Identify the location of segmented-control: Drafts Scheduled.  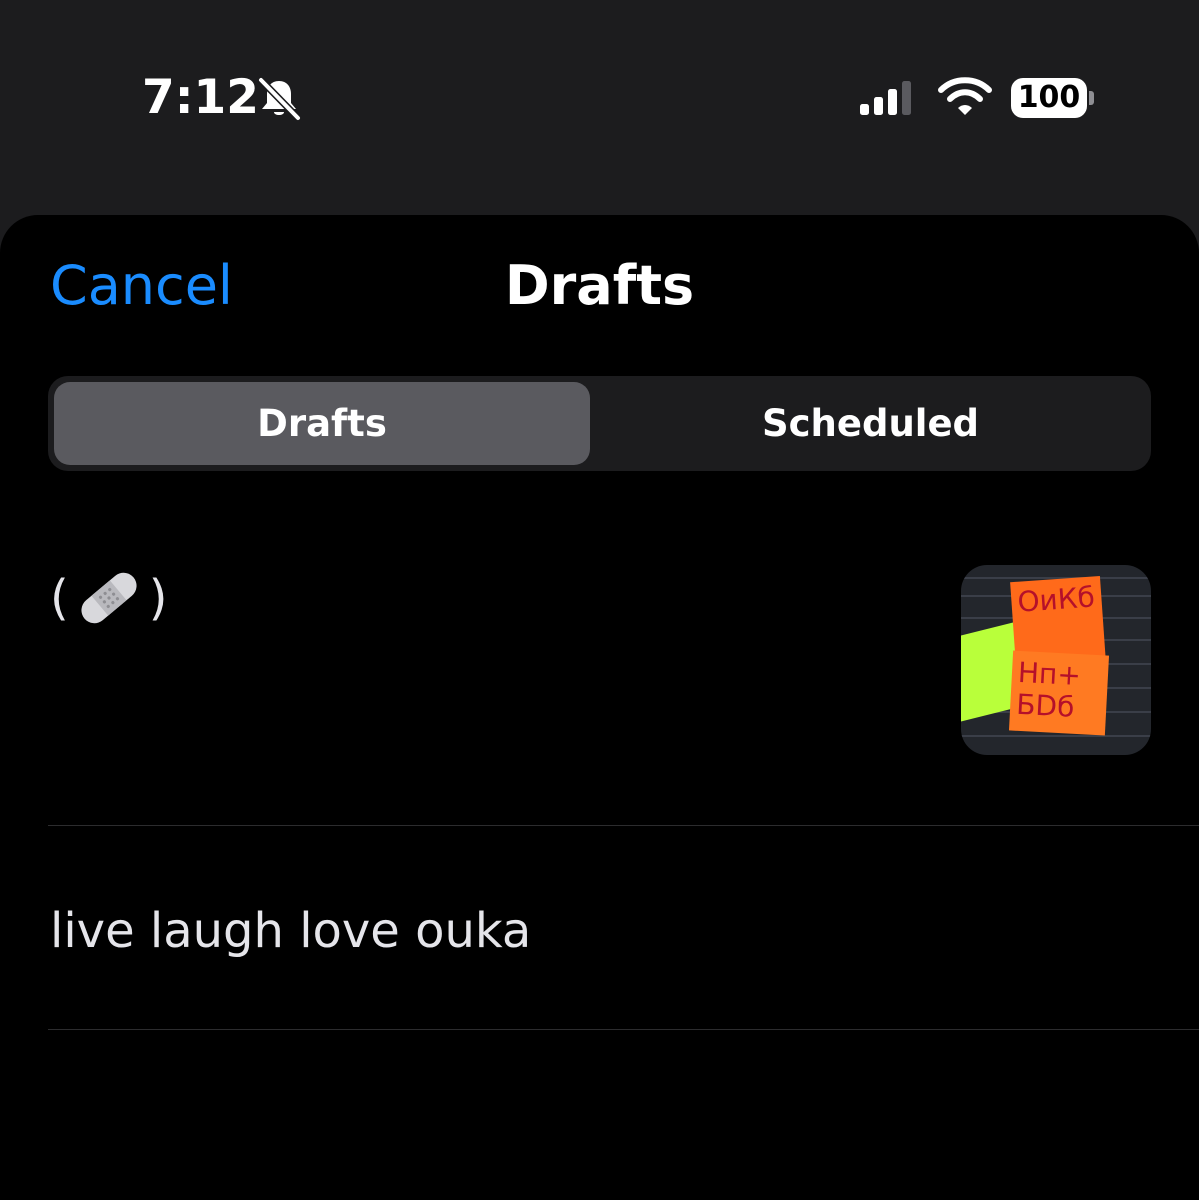
(599, 423).